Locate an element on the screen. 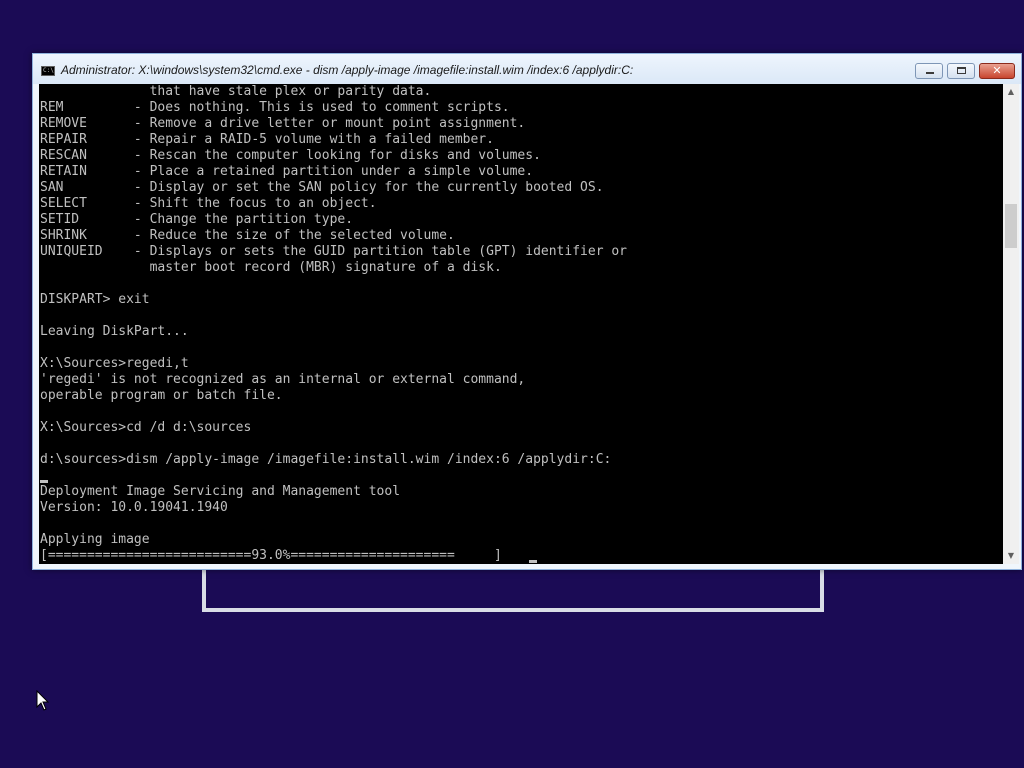 The height and width of the screenshot is (768, 1024). minimize-icon is located at coordinates (930, 73).